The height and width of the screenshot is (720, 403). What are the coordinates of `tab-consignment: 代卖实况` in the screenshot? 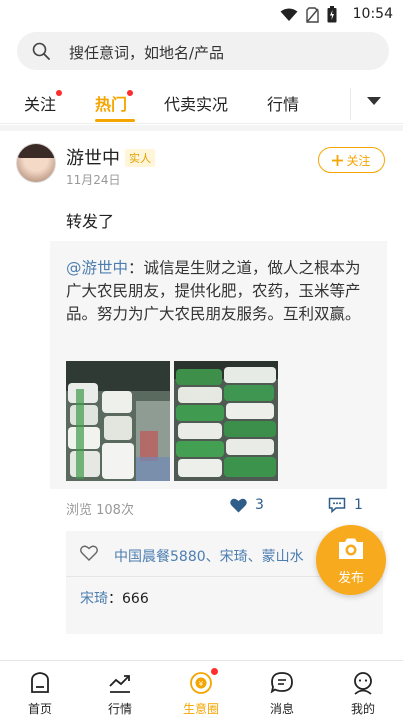 It's located at (196, 103).